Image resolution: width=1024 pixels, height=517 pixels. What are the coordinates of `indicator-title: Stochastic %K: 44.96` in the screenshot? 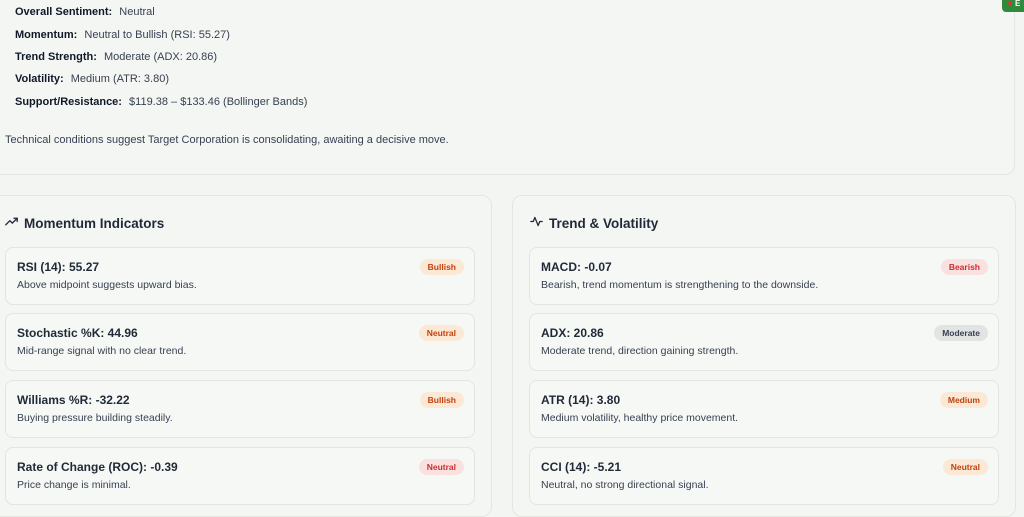 It's located at (77, 333).